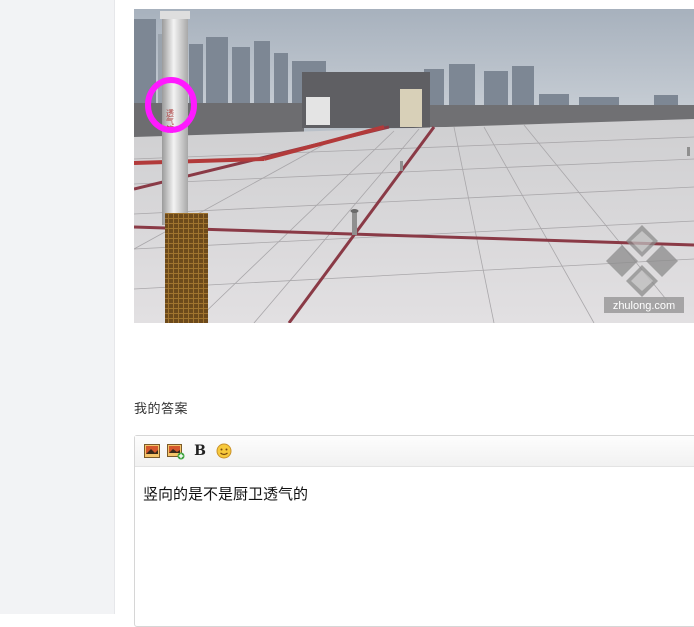 This screenshot has height=627, width=694. Describe the element at coordinates (414, 451) in the screenshot. I see `editor-toolbar: B` at that location.